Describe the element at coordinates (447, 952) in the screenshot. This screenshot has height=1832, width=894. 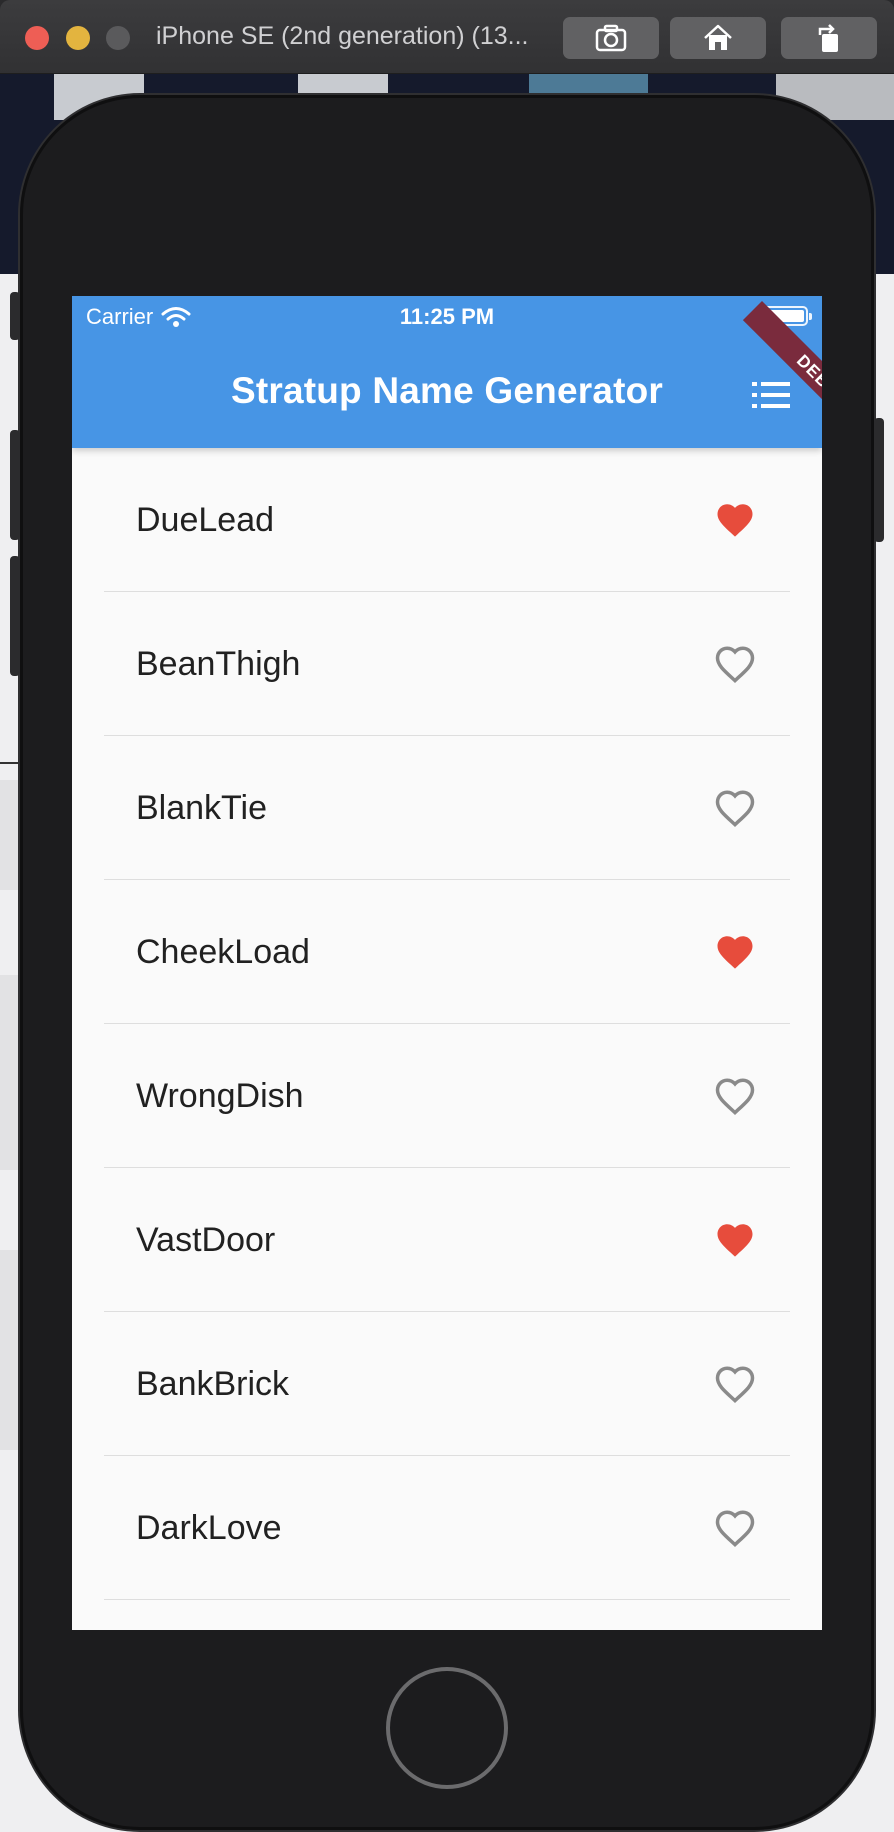
I see `list-item: CheekLoad` at that location.